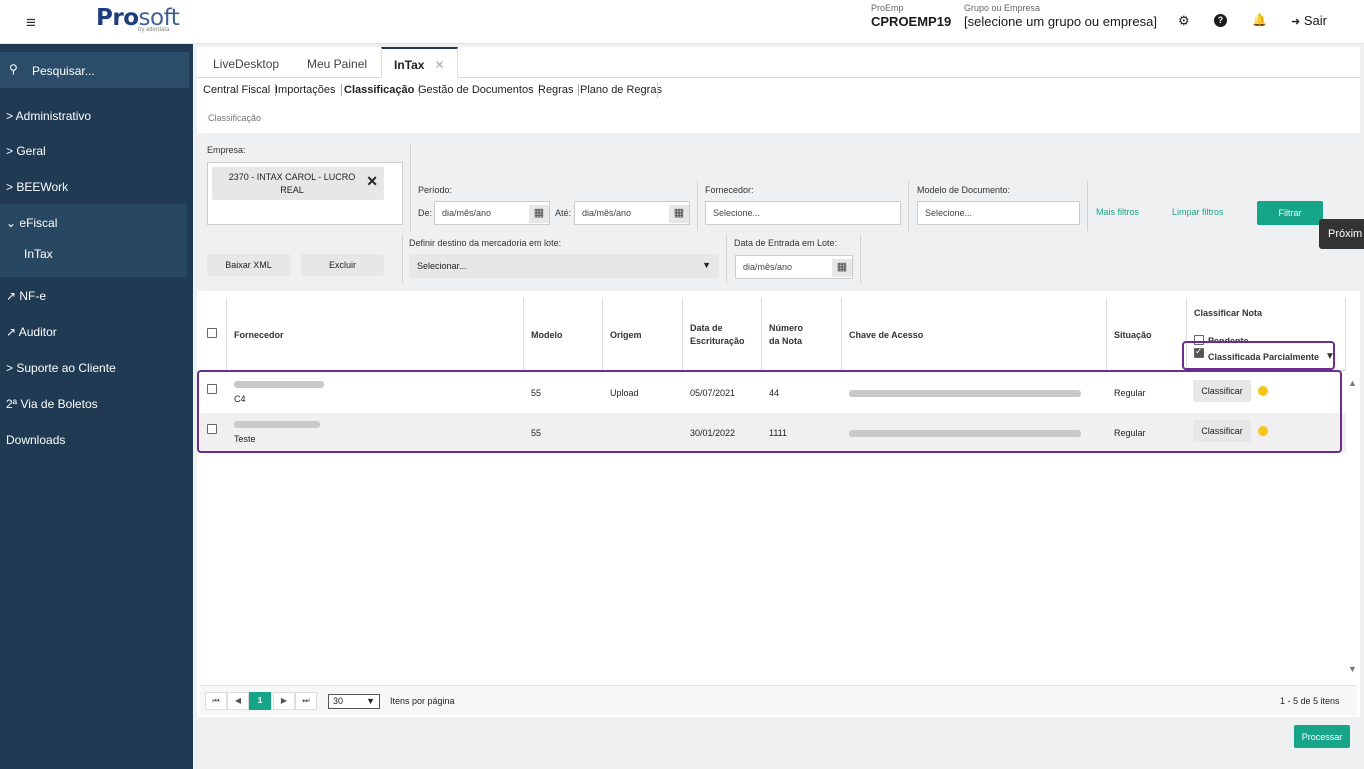 The height and width of the screenshot is (769, 1364). Describe the element at coordinates (1310, 701) in the screenshot. I see `pagination-summary: 1 - 5 de 5 itens` at that location.